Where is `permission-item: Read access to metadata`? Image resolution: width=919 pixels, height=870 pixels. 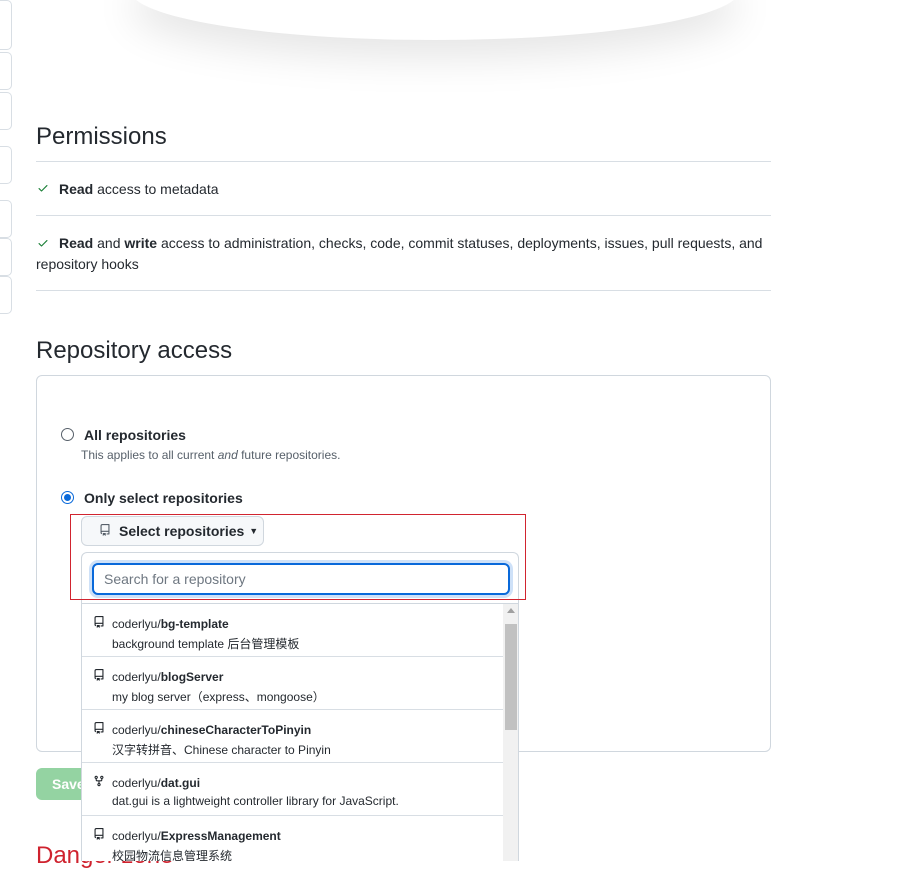 permission-item: Read access to metadata is located at coordinates (403, 188).